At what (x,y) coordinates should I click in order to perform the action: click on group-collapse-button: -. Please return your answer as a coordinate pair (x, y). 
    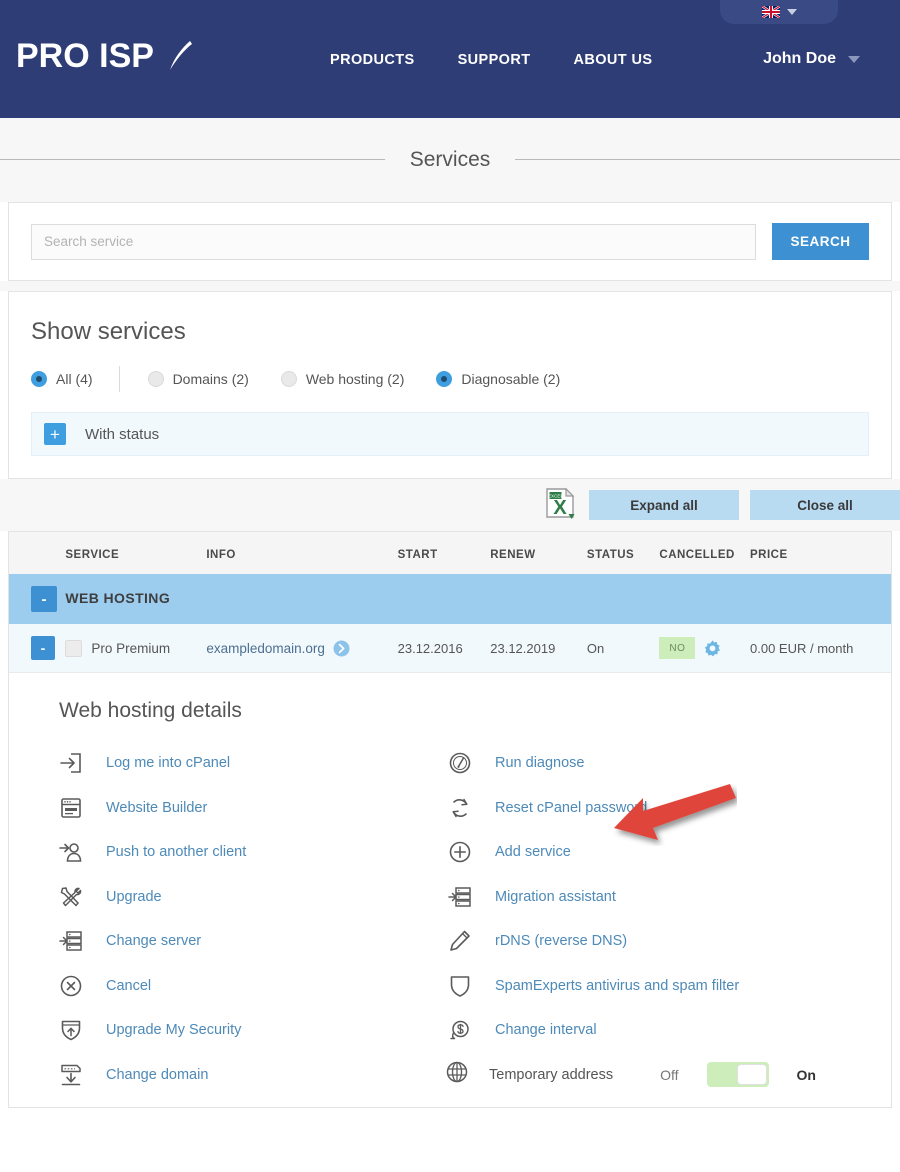
    Looking at the image, I should click on (44, 599).